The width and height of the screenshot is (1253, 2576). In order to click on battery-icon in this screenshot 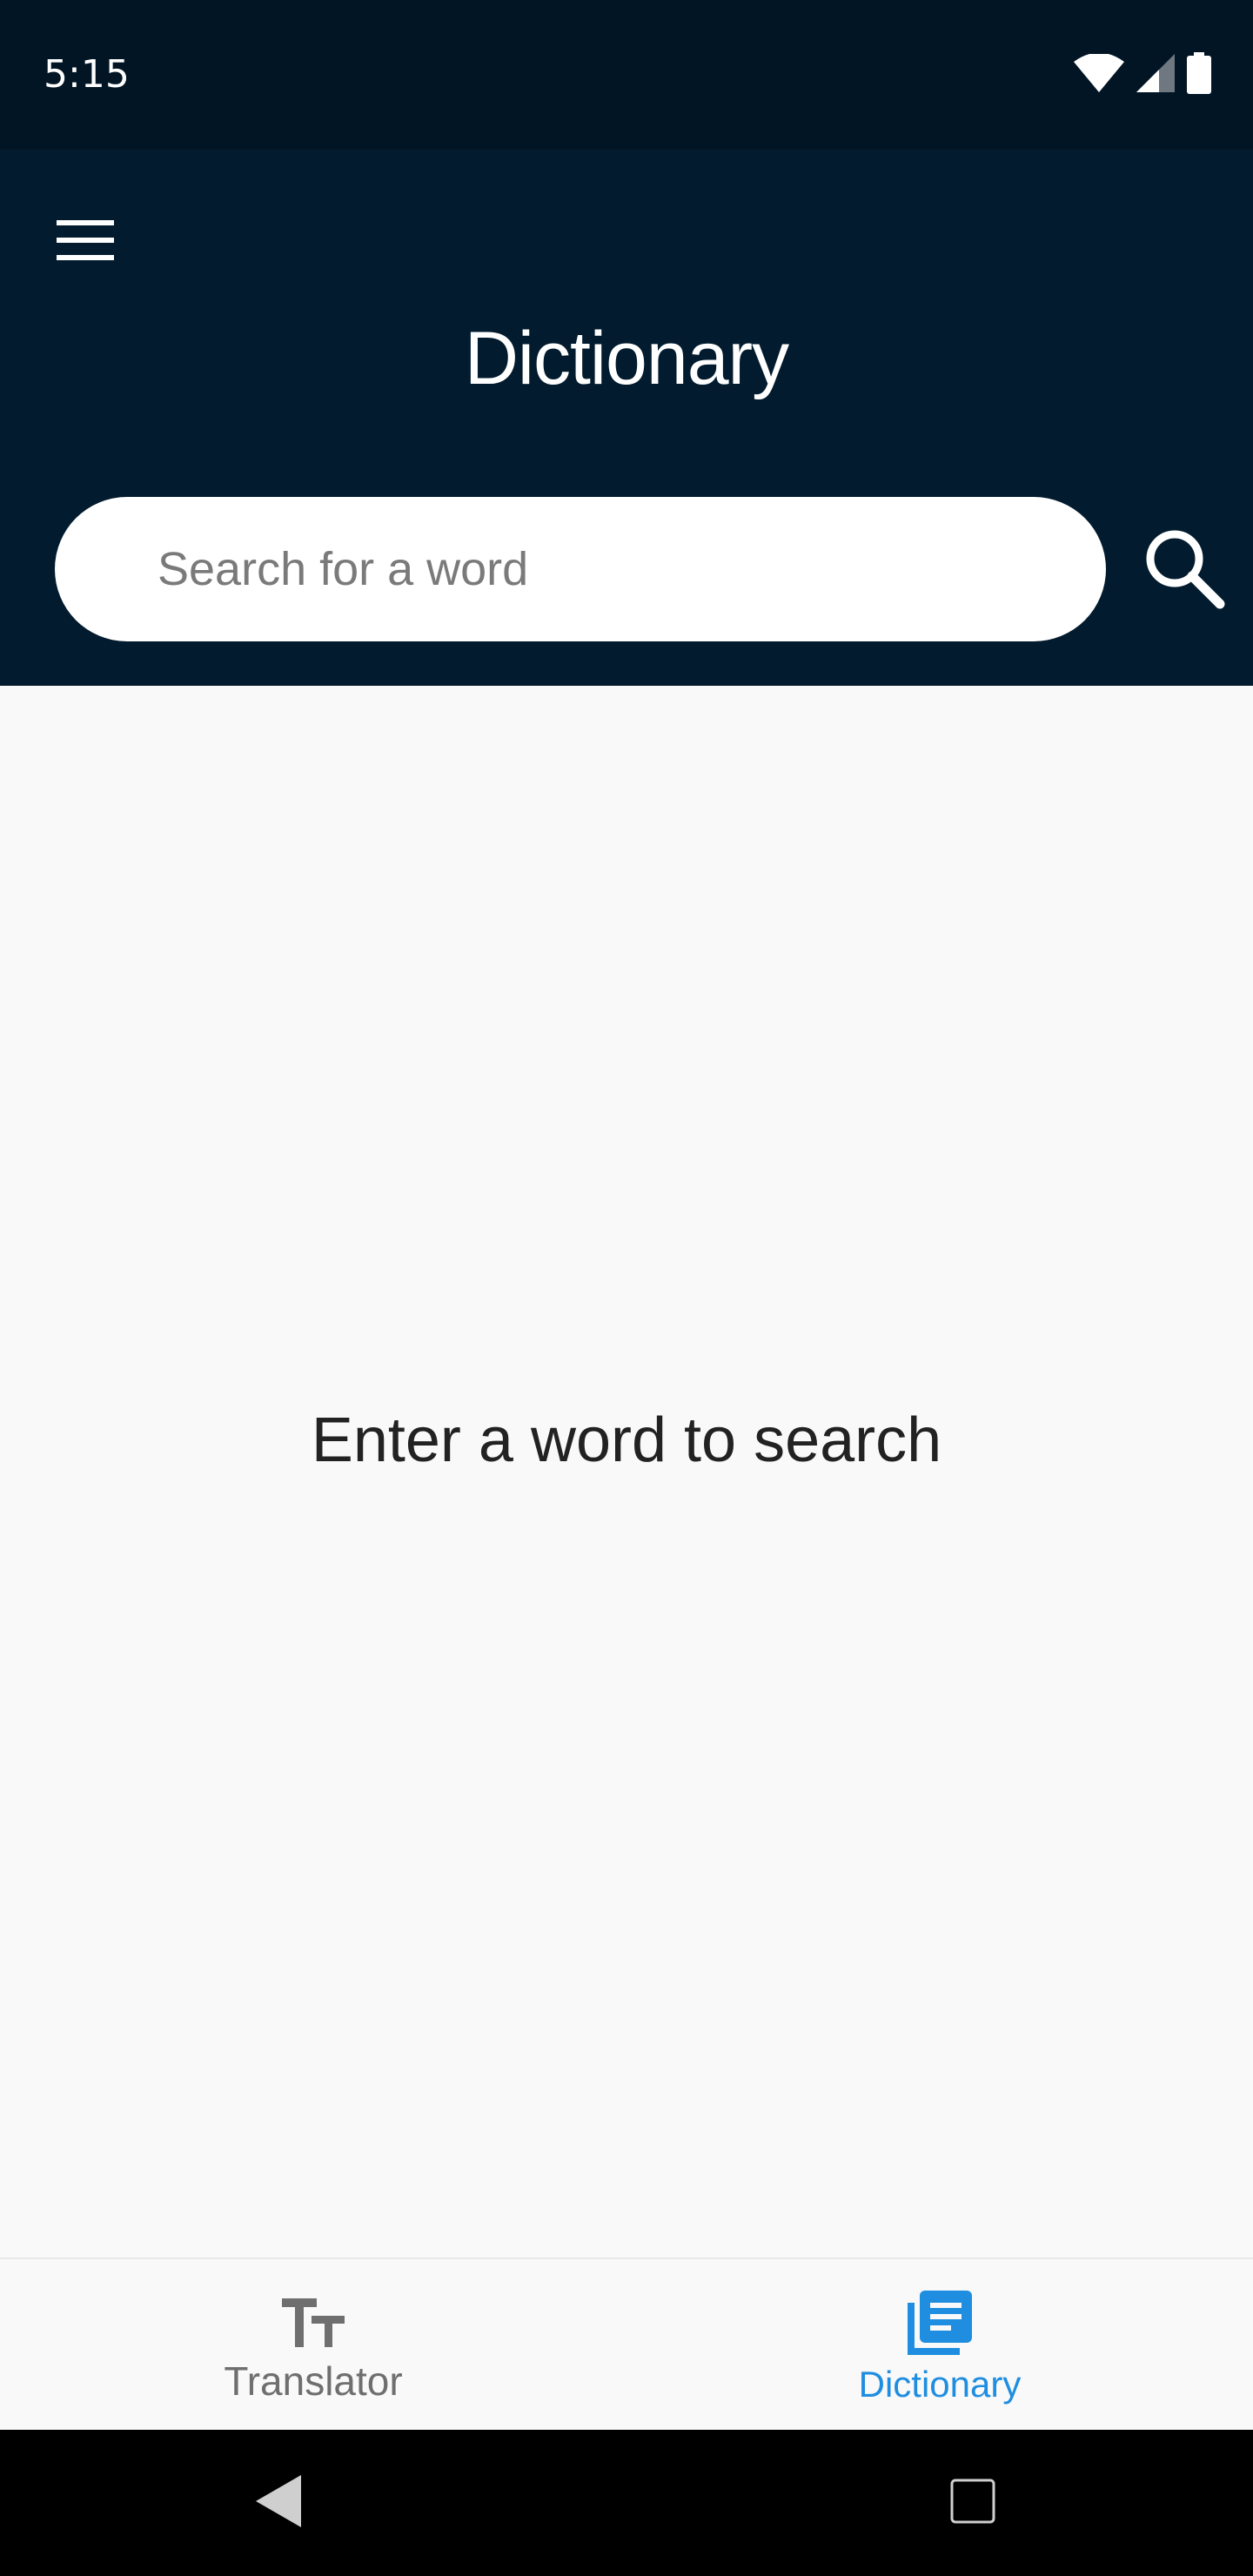, I will do `click(1199, 74)`.